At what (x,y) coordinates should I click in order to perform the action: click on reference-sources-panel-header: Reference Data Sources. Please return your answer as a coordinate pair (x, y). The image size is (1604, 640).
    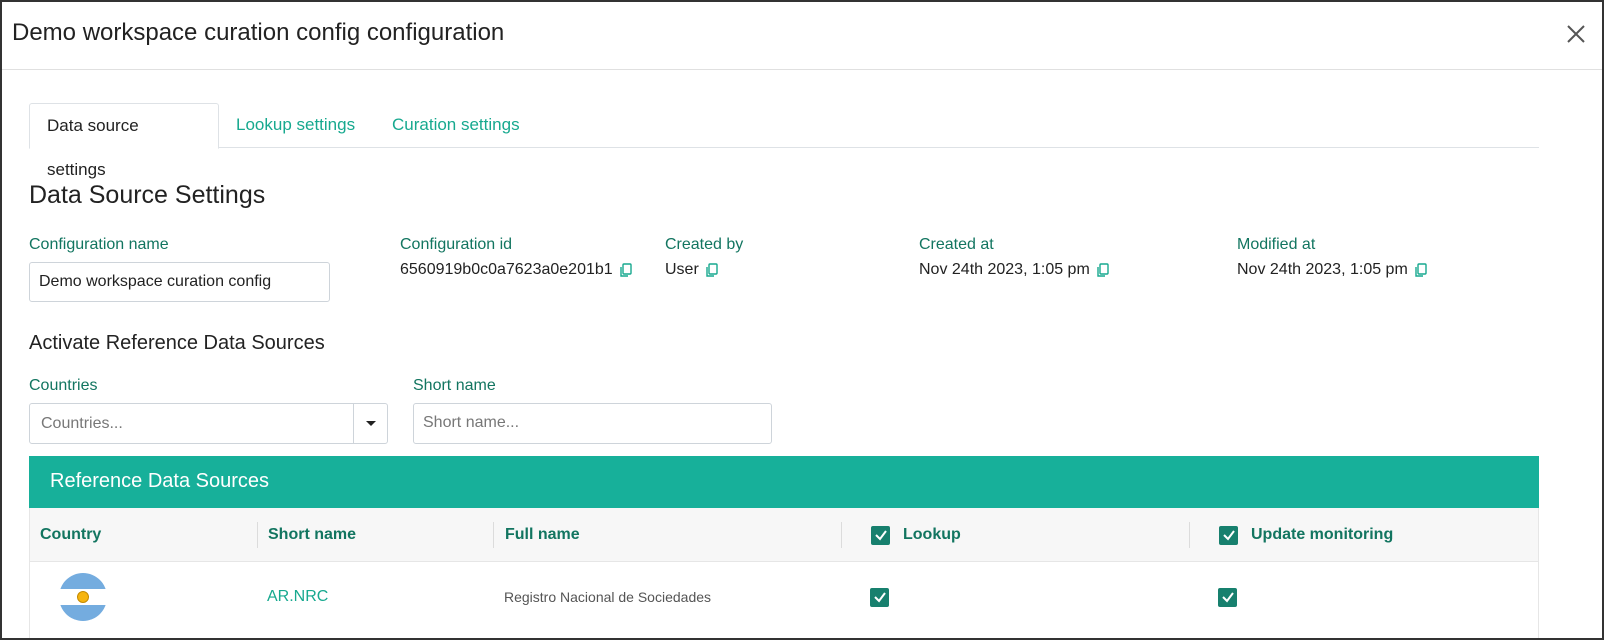
    Looking at the image, I should click on (784, 482).